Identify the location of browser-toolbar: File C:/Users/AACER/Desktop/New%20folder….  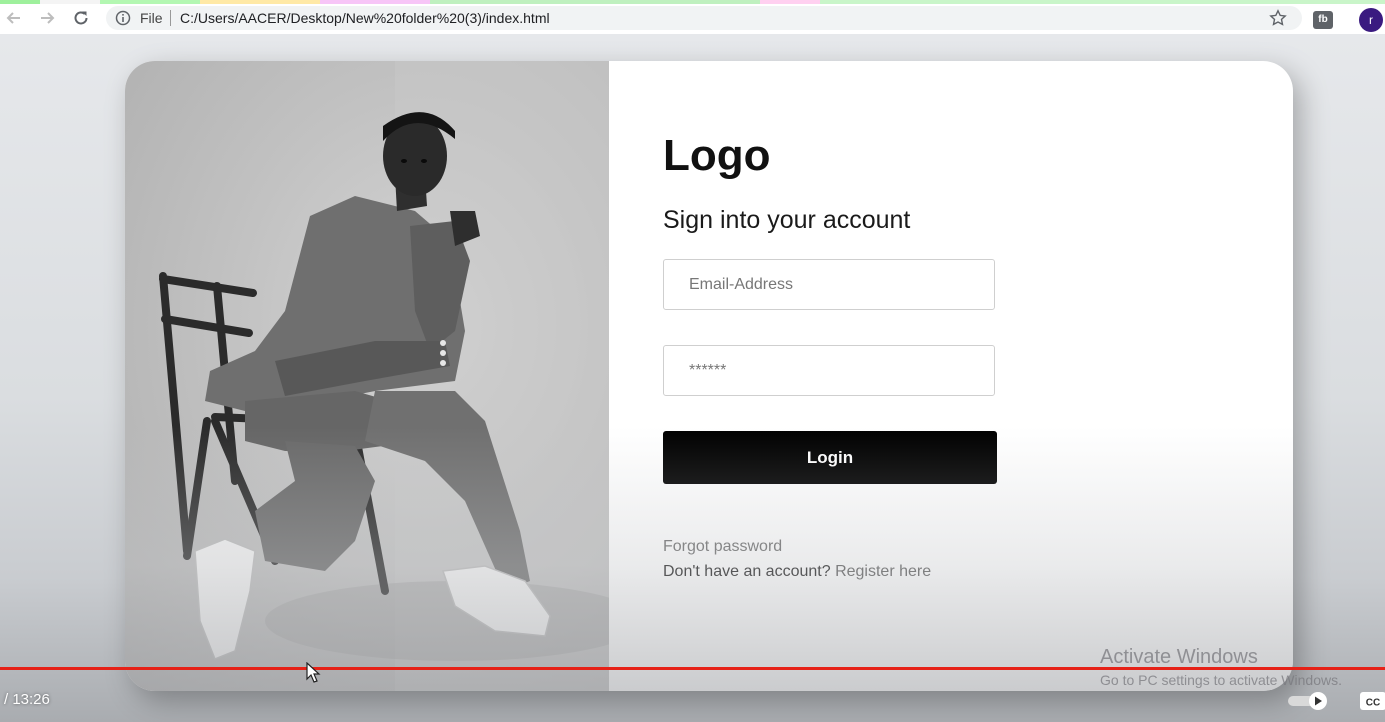
(692, 19).